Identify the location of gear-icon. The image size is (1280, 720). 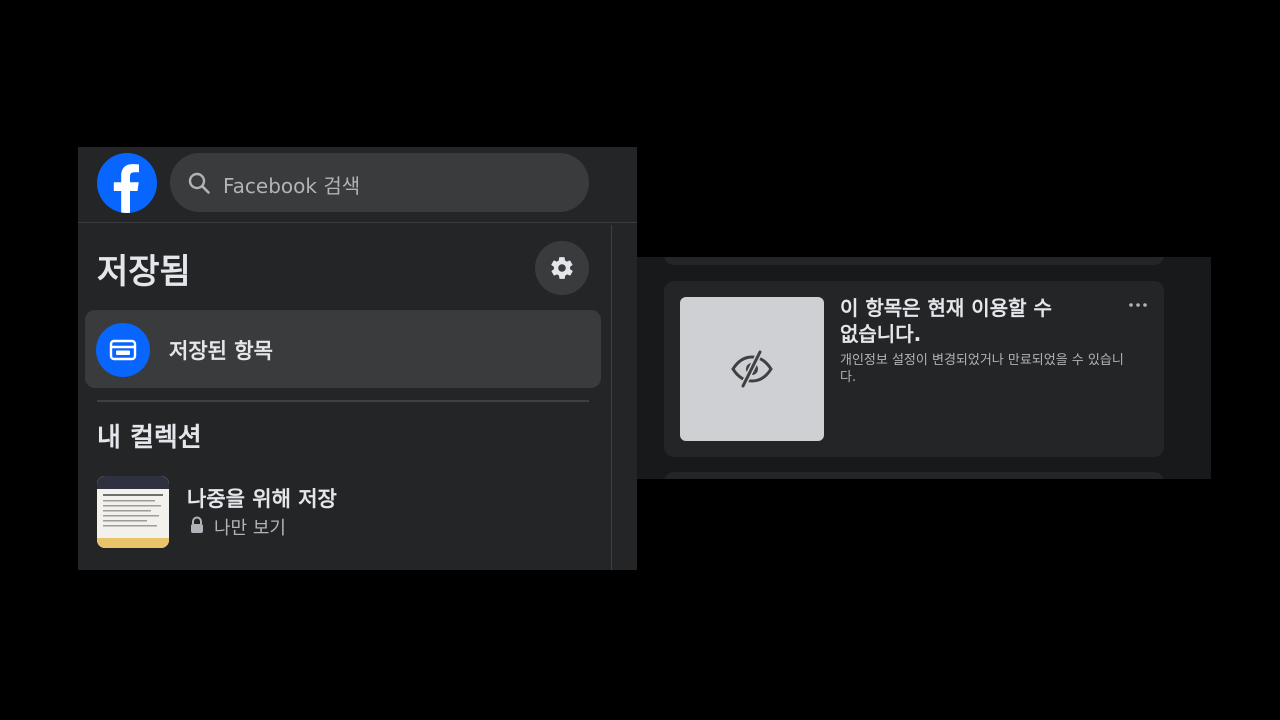
(562, 268).